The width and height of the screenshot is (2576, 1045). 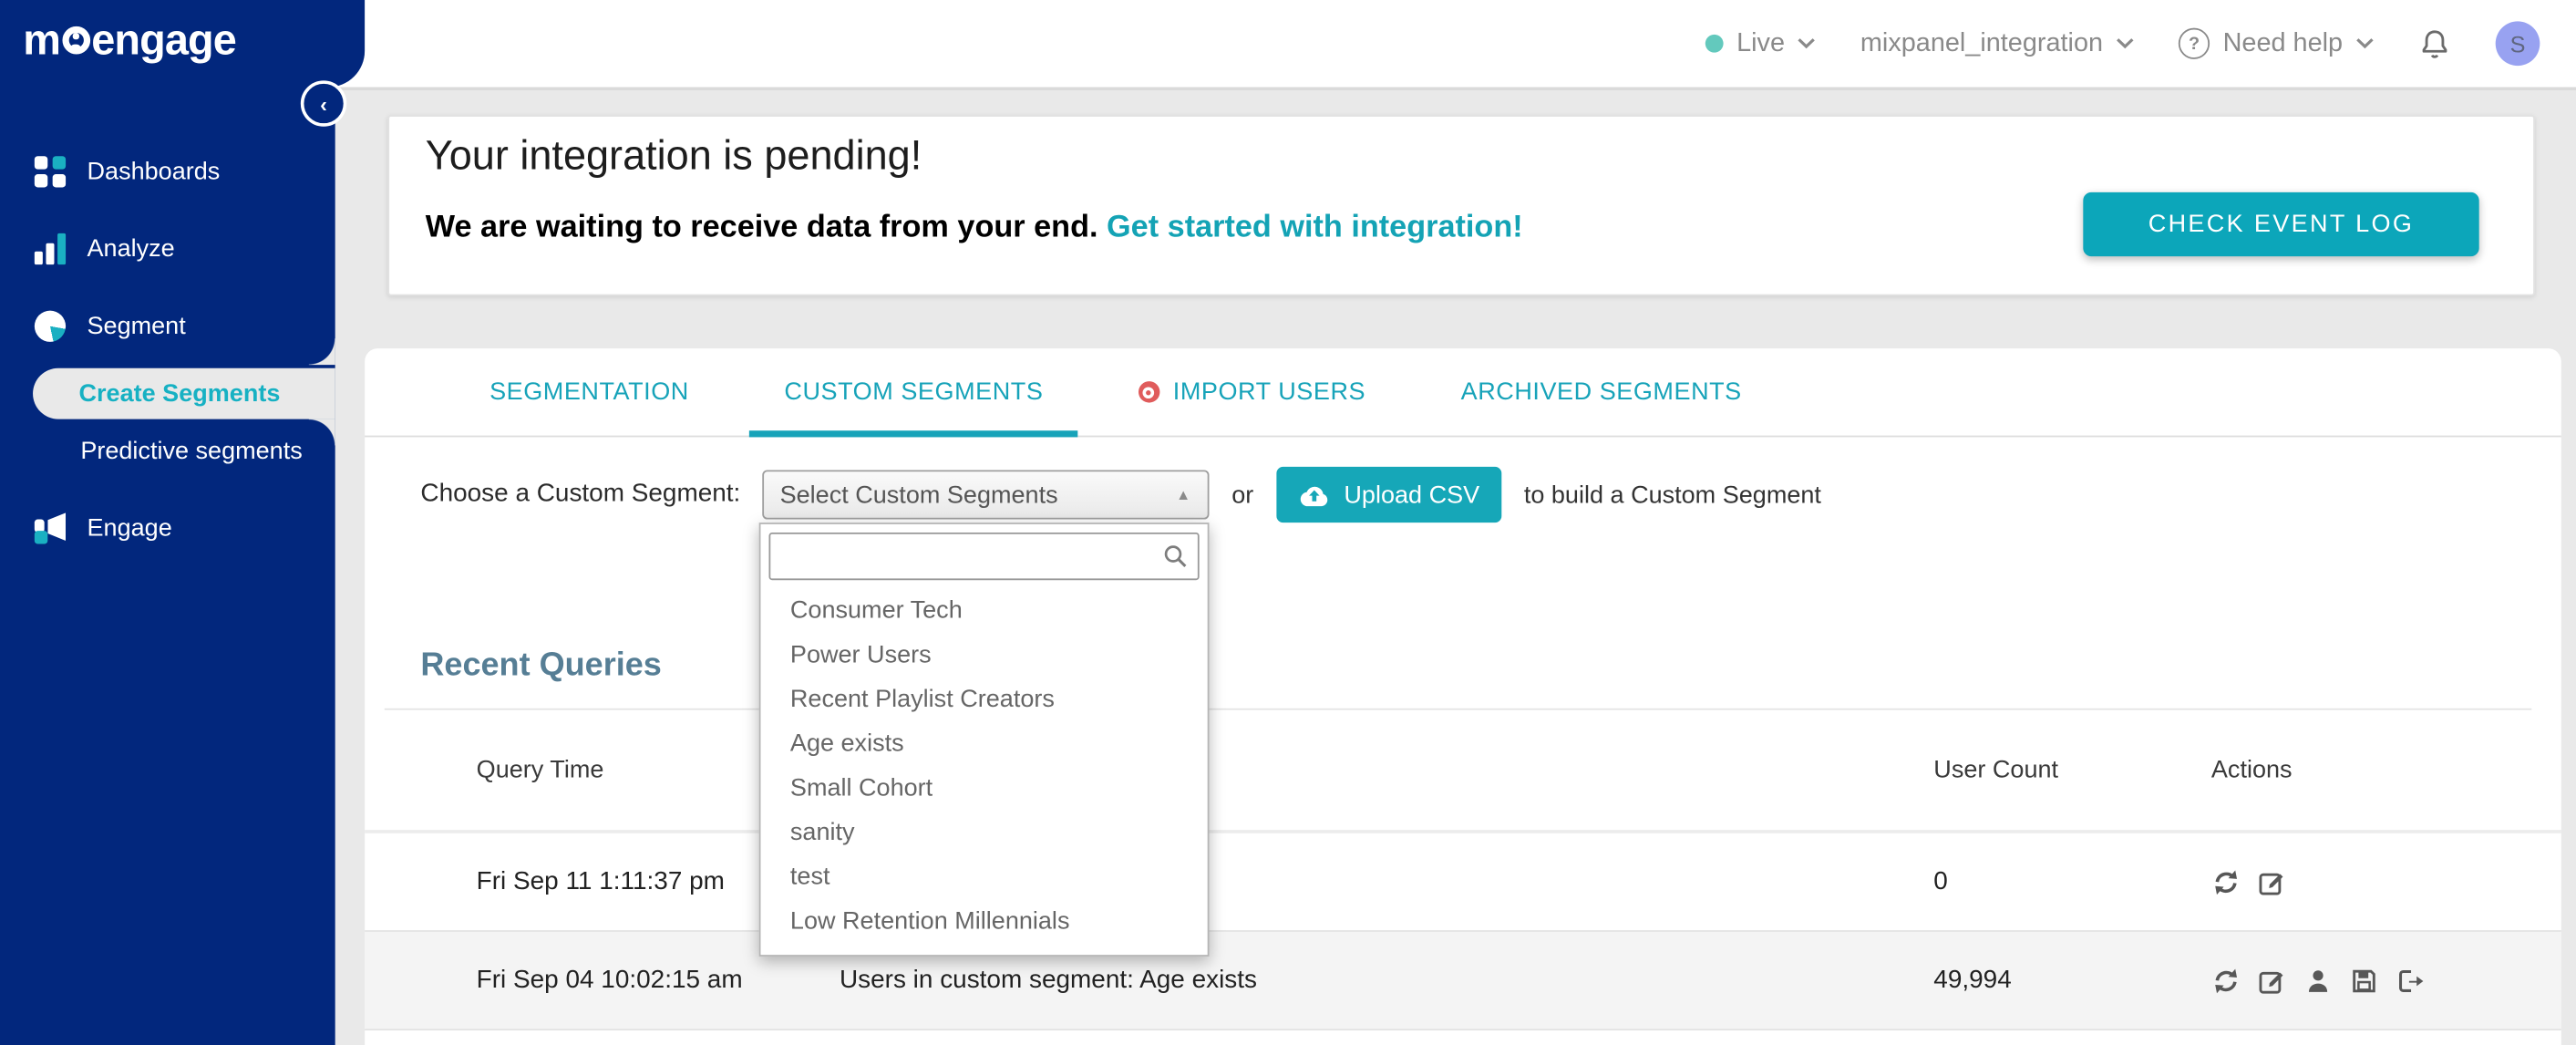 What do you see at coordinates (541, 665) in the screenshot?
I see `recent-queries-heading: Recent Queries` at bounding box center [541, 665].